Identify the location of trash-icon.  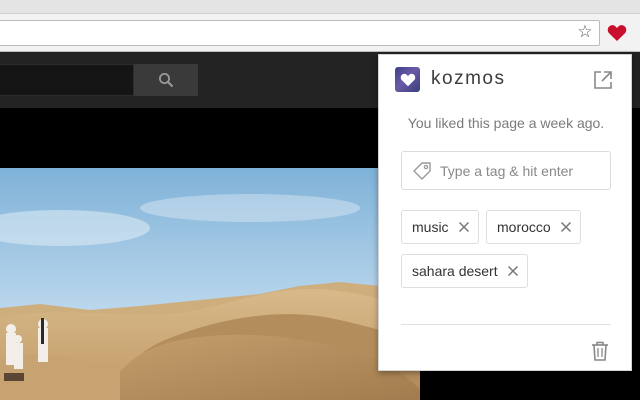
(600, 351).